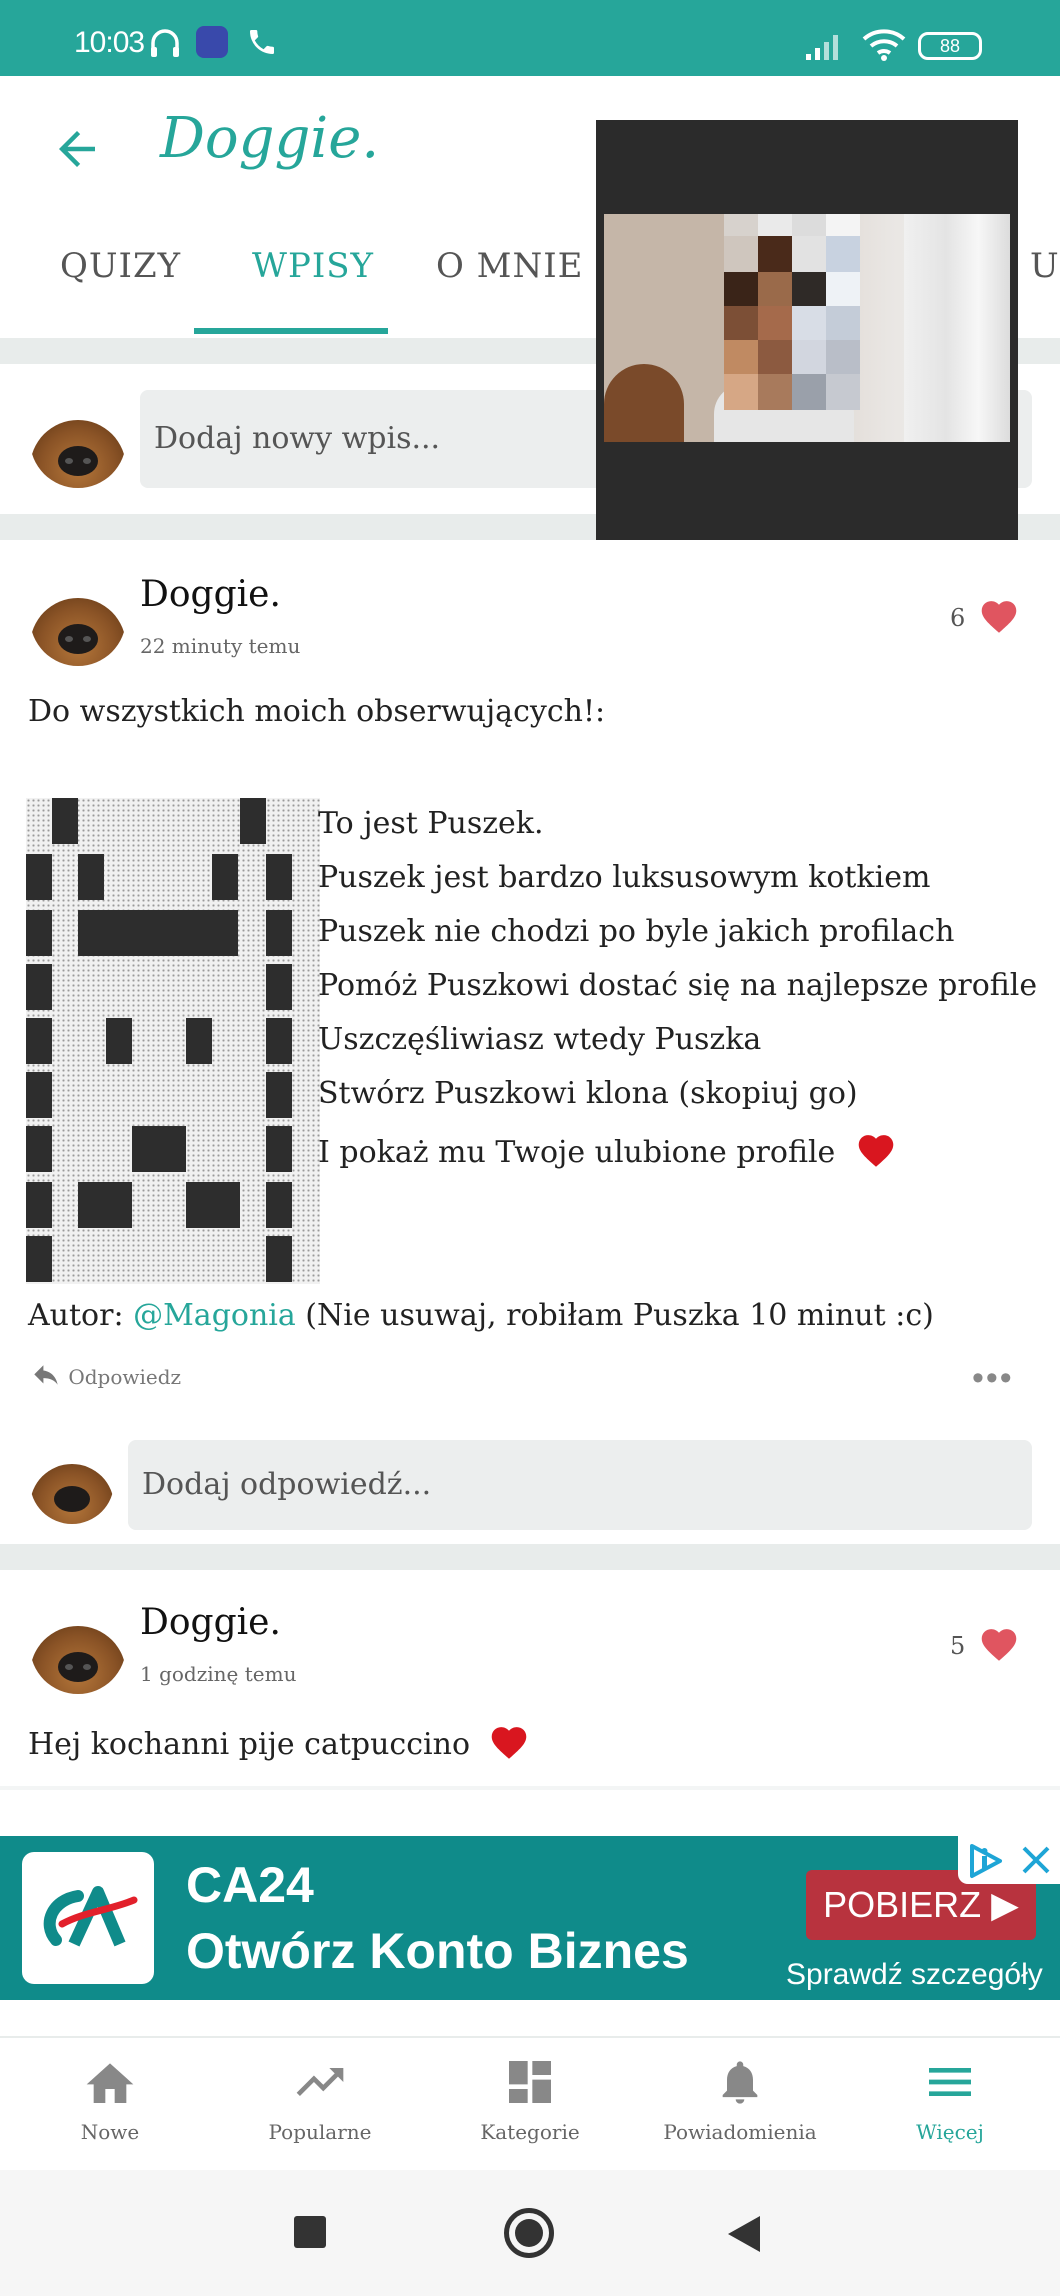  Describe the element at coordinates (317, 711) in the screenshot. I see `post-intro: Do wszystkich moich obserwujących!:` at that location.